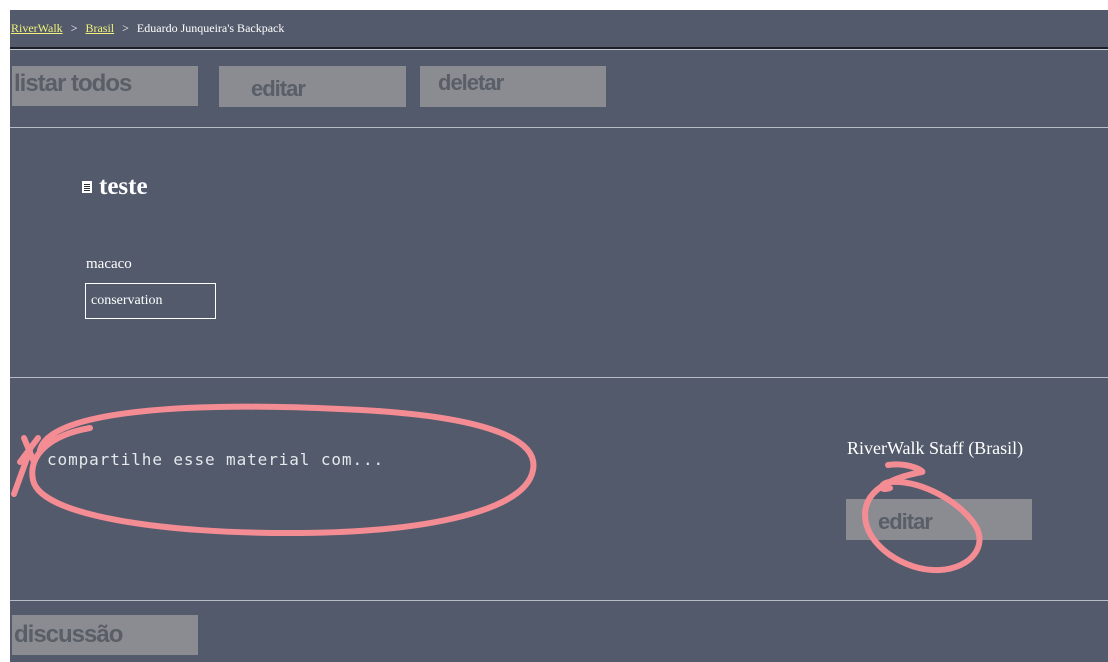  Describe the element at coordinates (105, 86) in the screenshot. I see `list-all-button: listar todos` at that location.